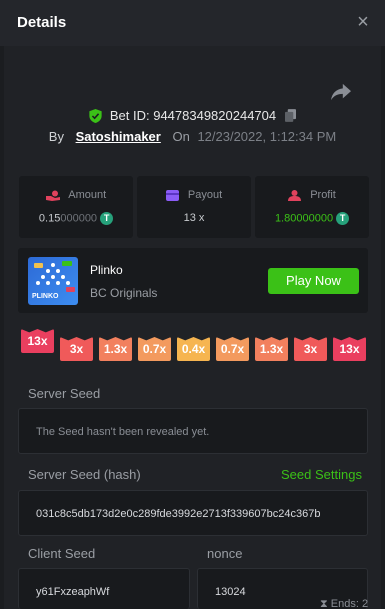 The width and height of the screenshot is (385, 609). Describe the element at coordinates (193, 349) in the screenshot. I see `multiplier-slot: 0.4x` at that location.